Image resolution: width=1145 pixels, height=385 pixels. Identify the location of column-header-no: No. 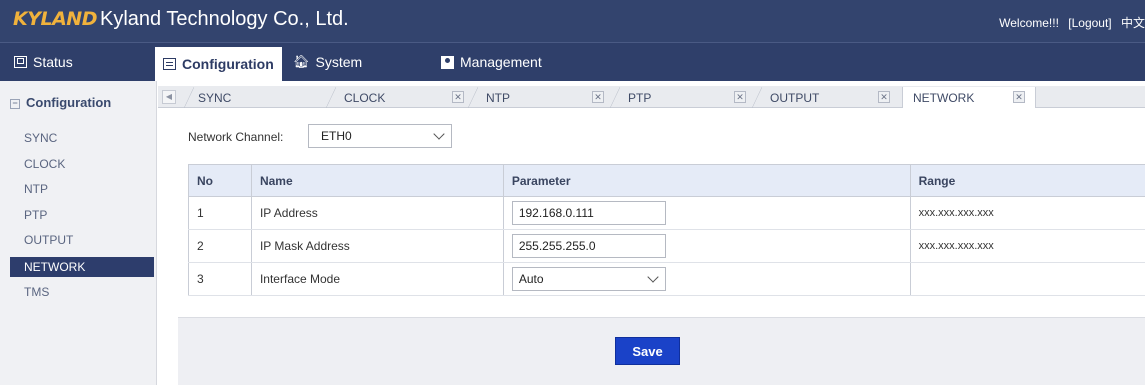
(220, 180).